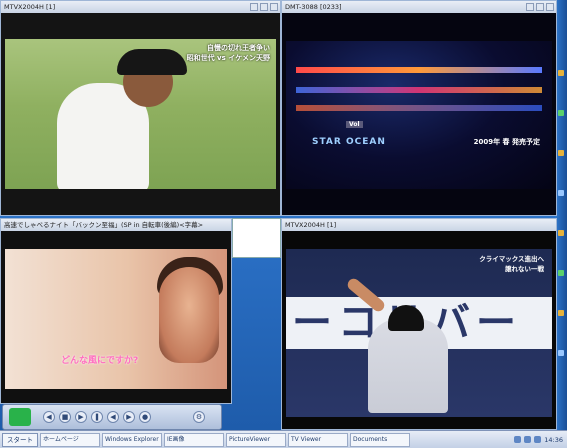 This screenshot has width=567, height=448. Describe the element at coordinates (70, 439) in the screenshot. I see `taskbar-item: ホームページ` at that location.